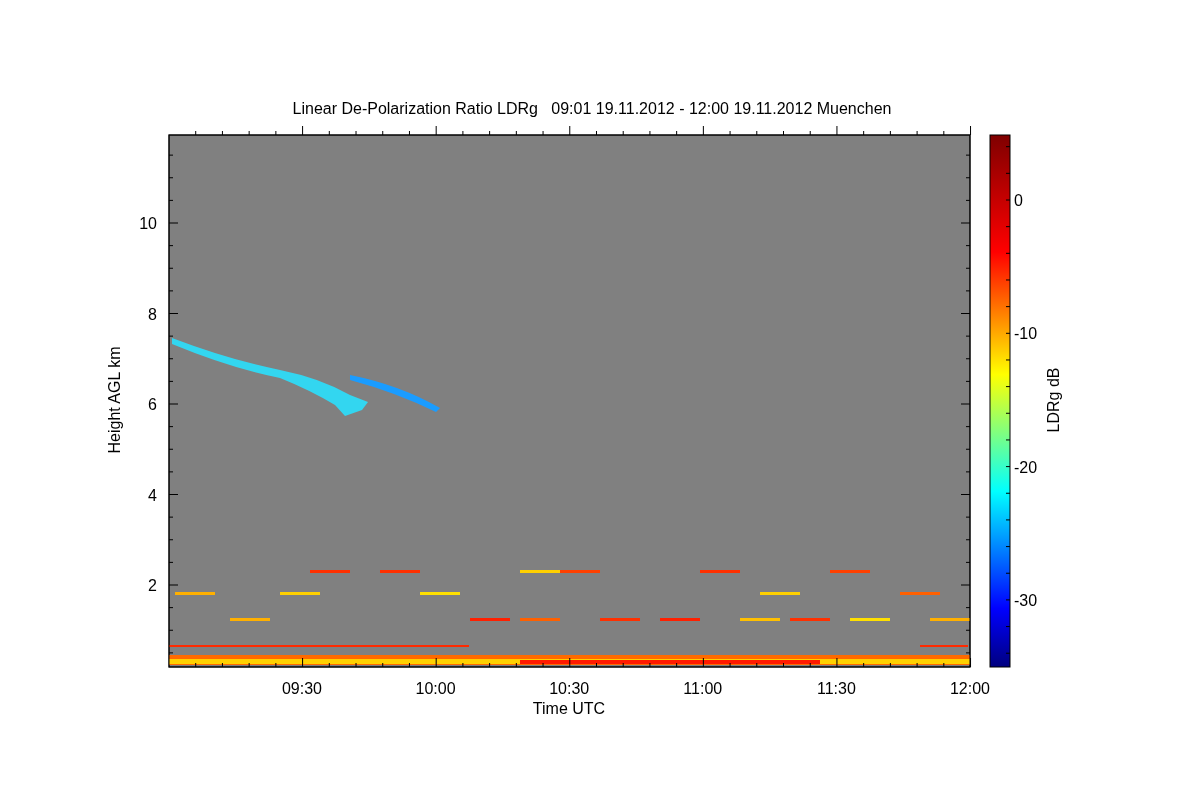  I want to click on x-tick-label: 12:00, so click(970, 688).